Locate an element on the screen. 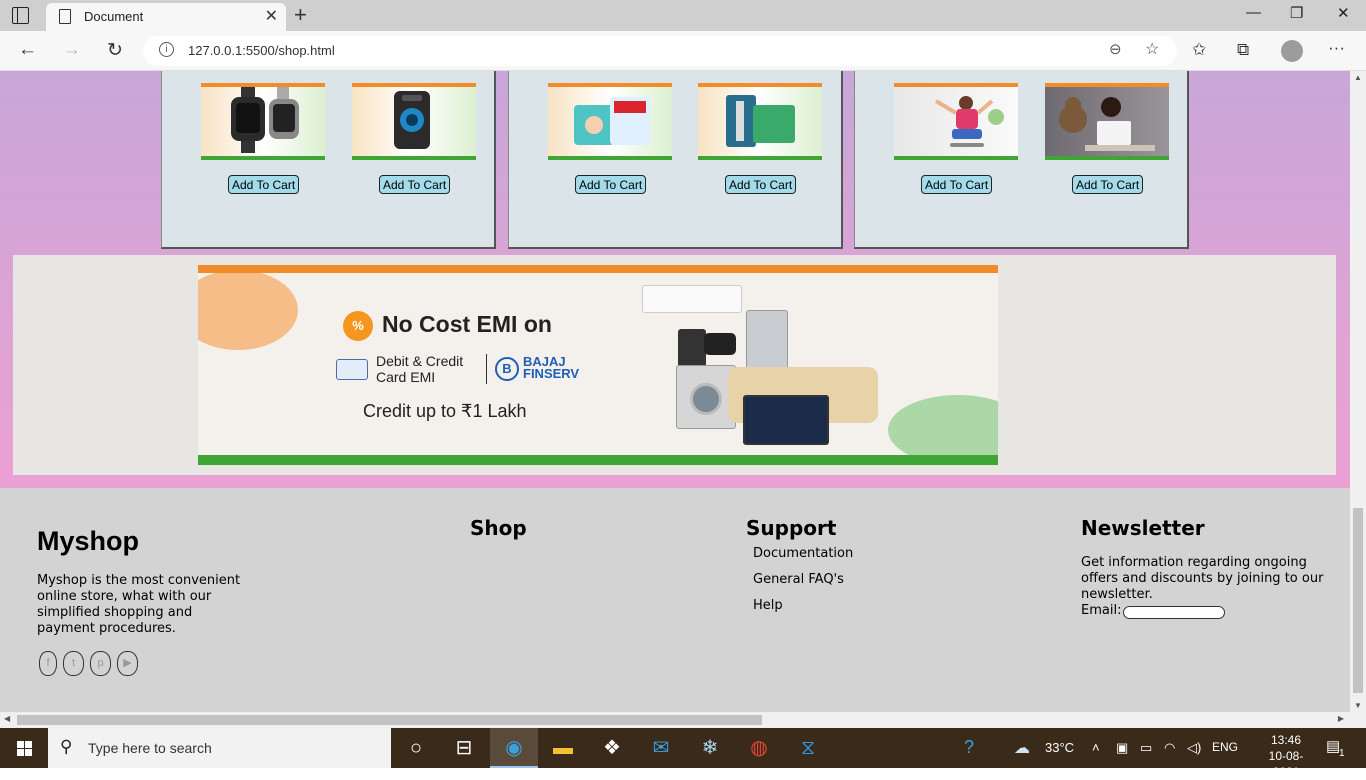  help-icon: ? is located at coordinates (969, 747).